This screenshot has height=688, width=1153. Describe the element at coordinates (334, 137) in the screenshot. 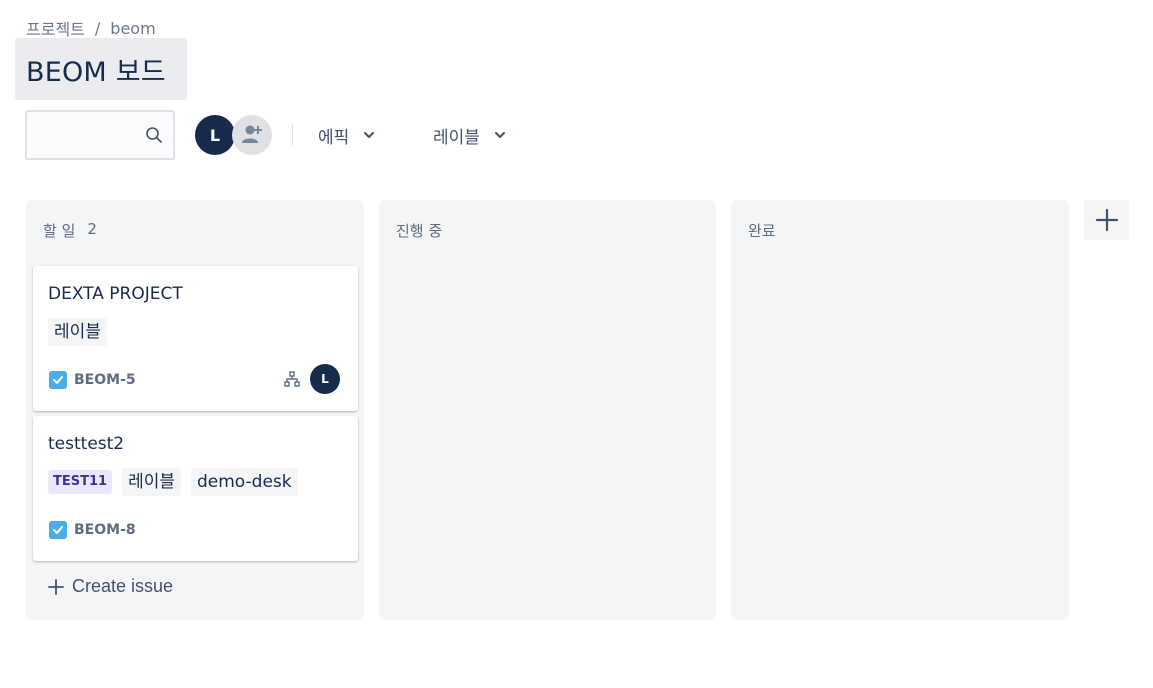

I see `epic-filter-label: 에픽` at that location.